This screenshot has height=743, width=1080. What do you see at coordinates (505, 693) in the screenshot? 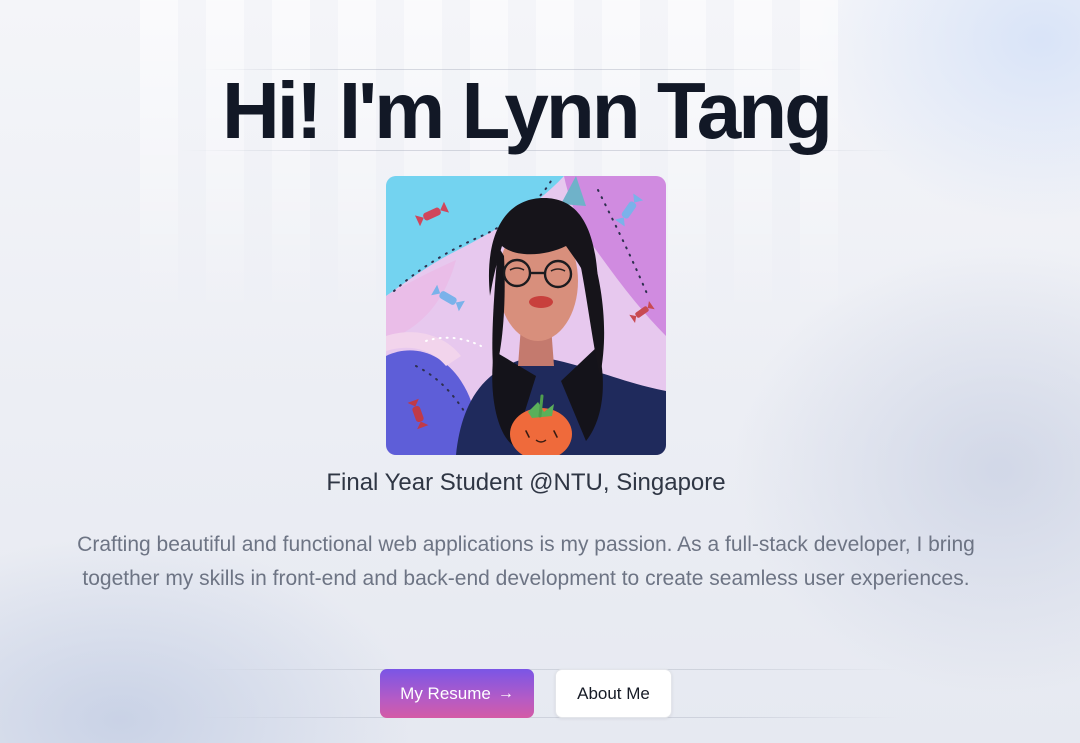
I see `arrow-right-icon: →` at bounding box center [505, 693].